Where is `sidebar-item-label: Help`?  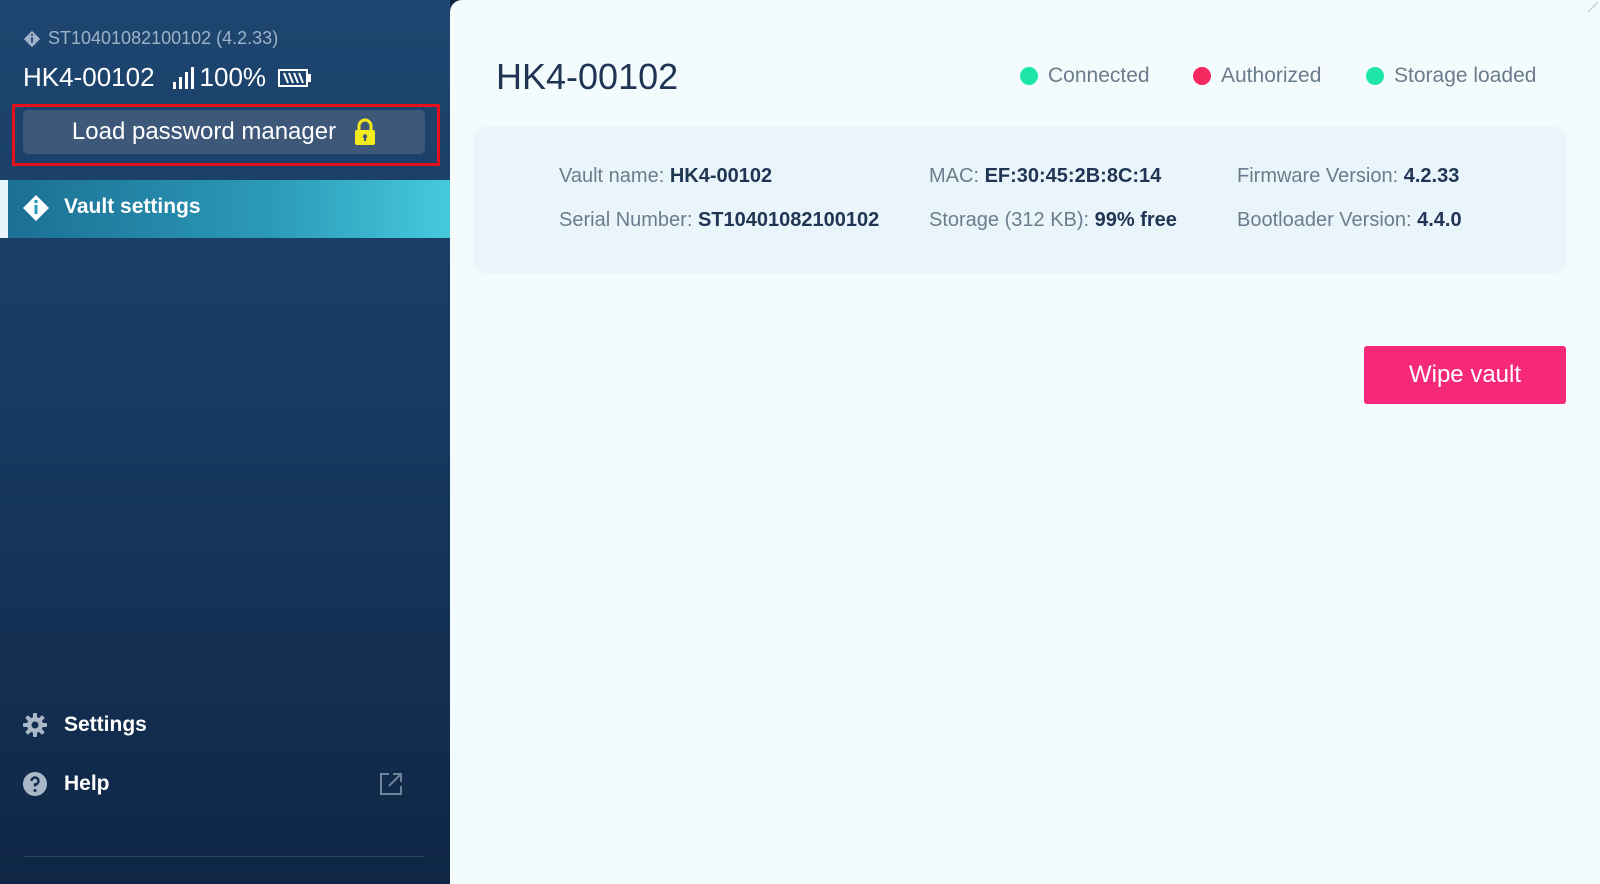 sidebar-item-label: Help is located at coordinates (87, 783).